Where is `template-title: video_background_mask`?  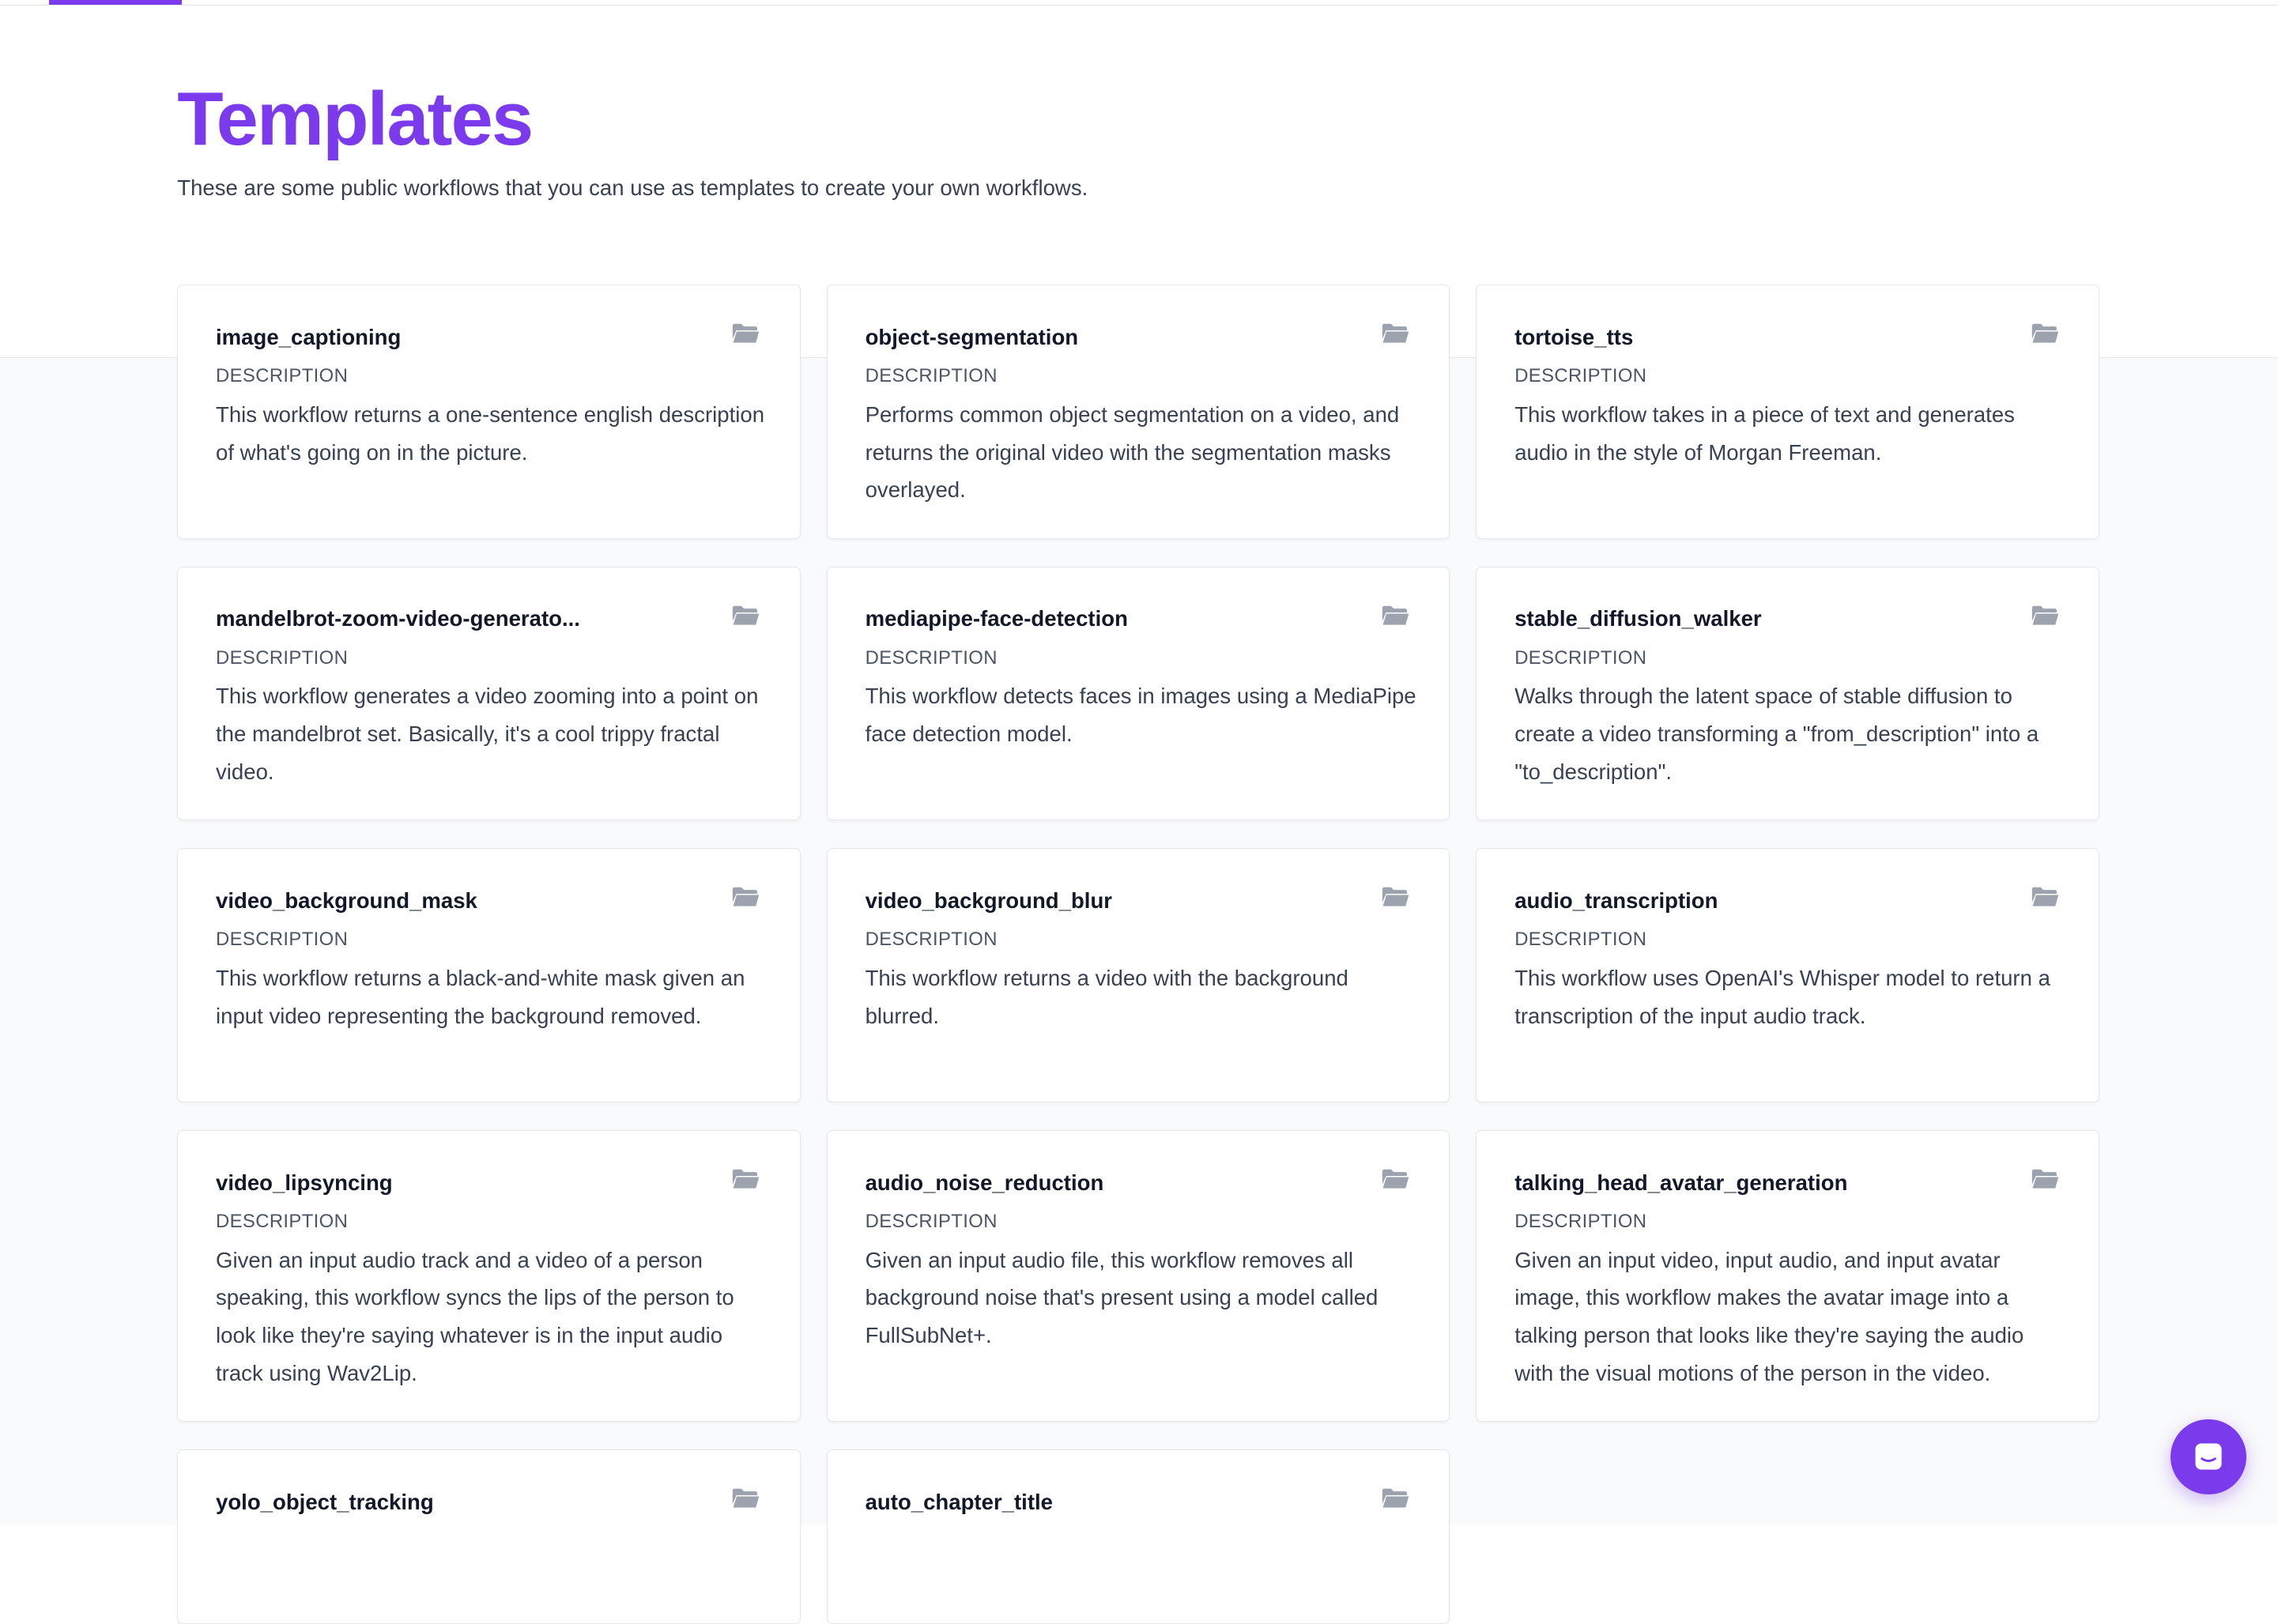 template-title: video_background_mask is located at coordinates (346, 900).